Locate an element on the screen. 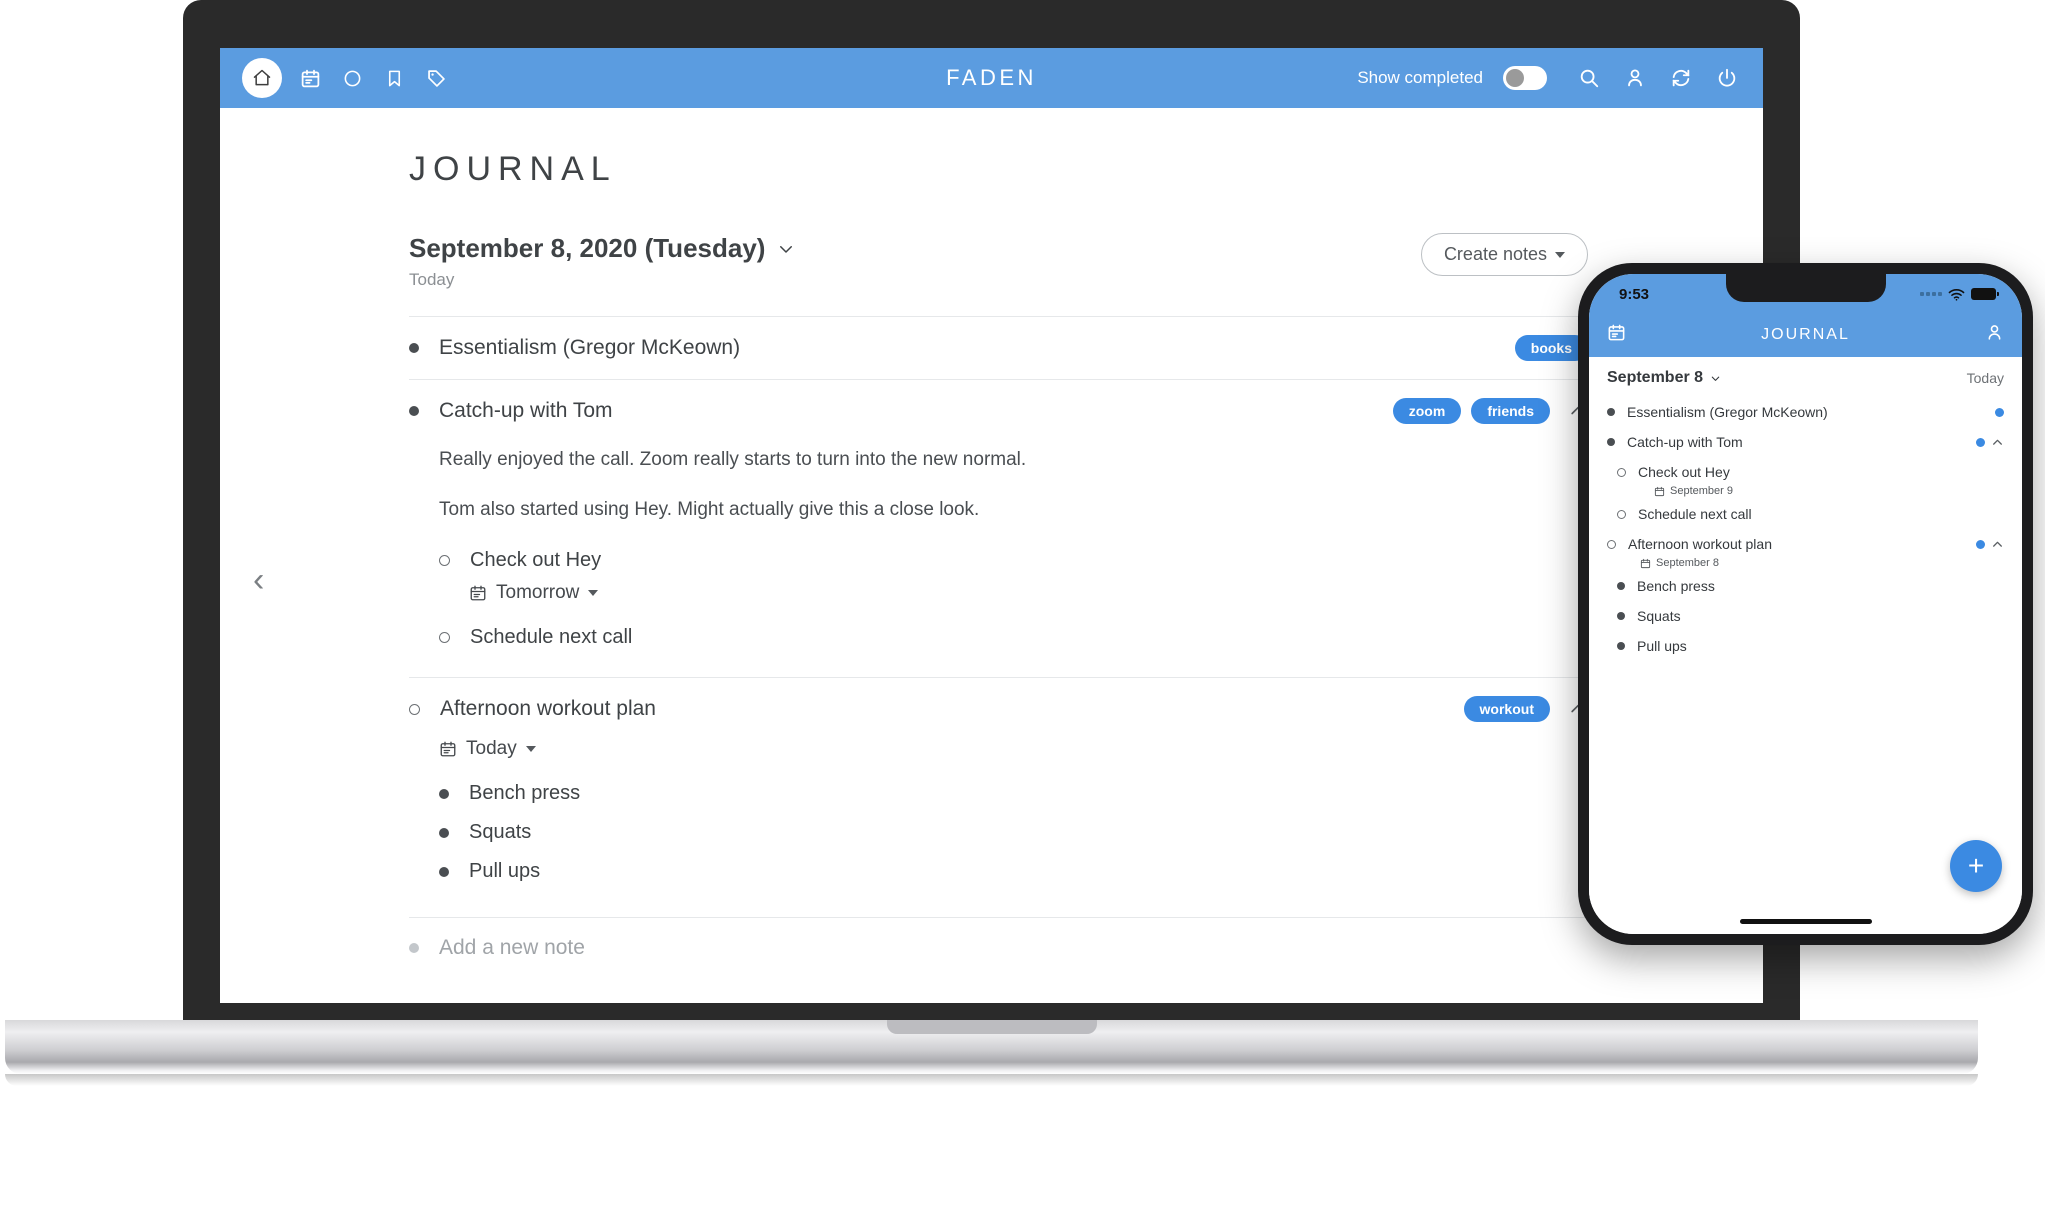 Image resolution: width=2045 pixels, height=1231 pixels. list-item: Pull ups is located at coordinates (1805, 646).